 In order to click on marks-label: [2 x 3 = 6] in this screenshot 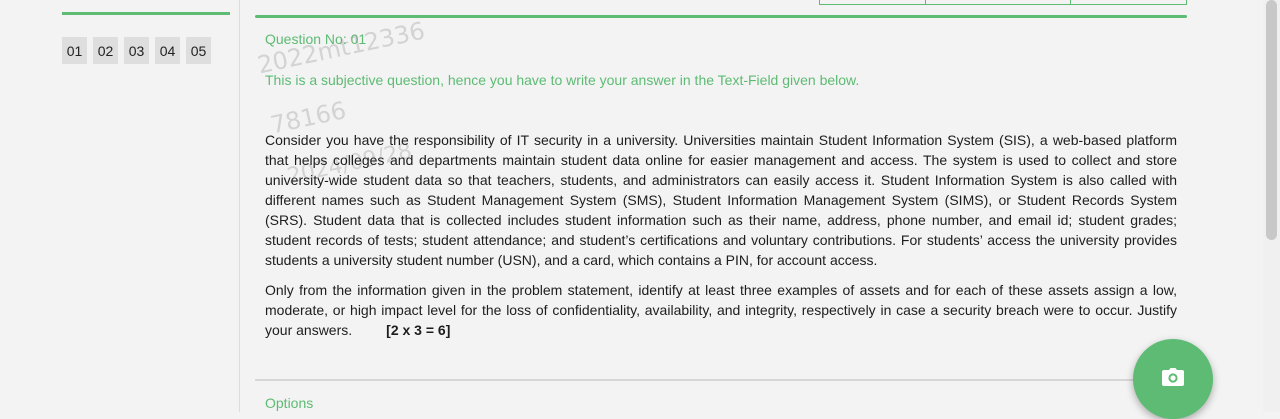, I will do `click(418, 330)`.